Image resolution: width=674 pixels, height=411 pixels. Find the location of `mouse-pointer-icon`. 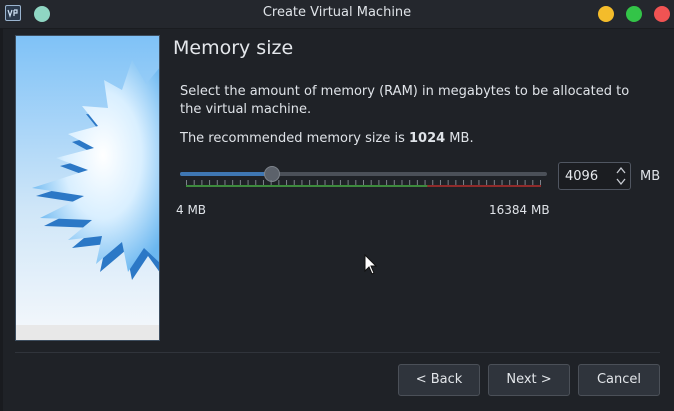

mouse-pointer-icon is located at coordinates (371, 264).